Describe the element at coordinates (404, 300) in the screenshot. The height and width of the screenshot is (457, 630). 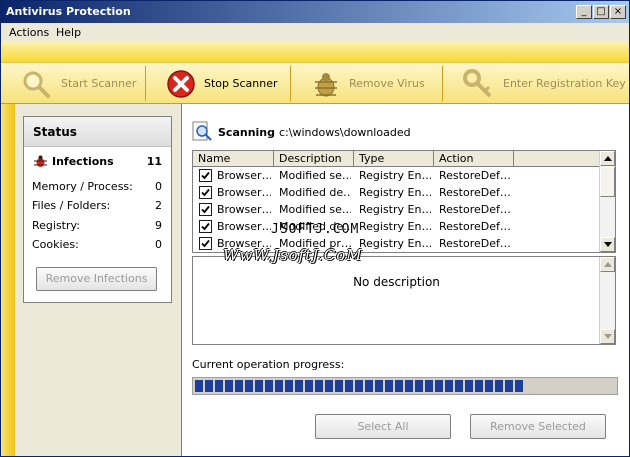
I see `description-box: No description` at that location.